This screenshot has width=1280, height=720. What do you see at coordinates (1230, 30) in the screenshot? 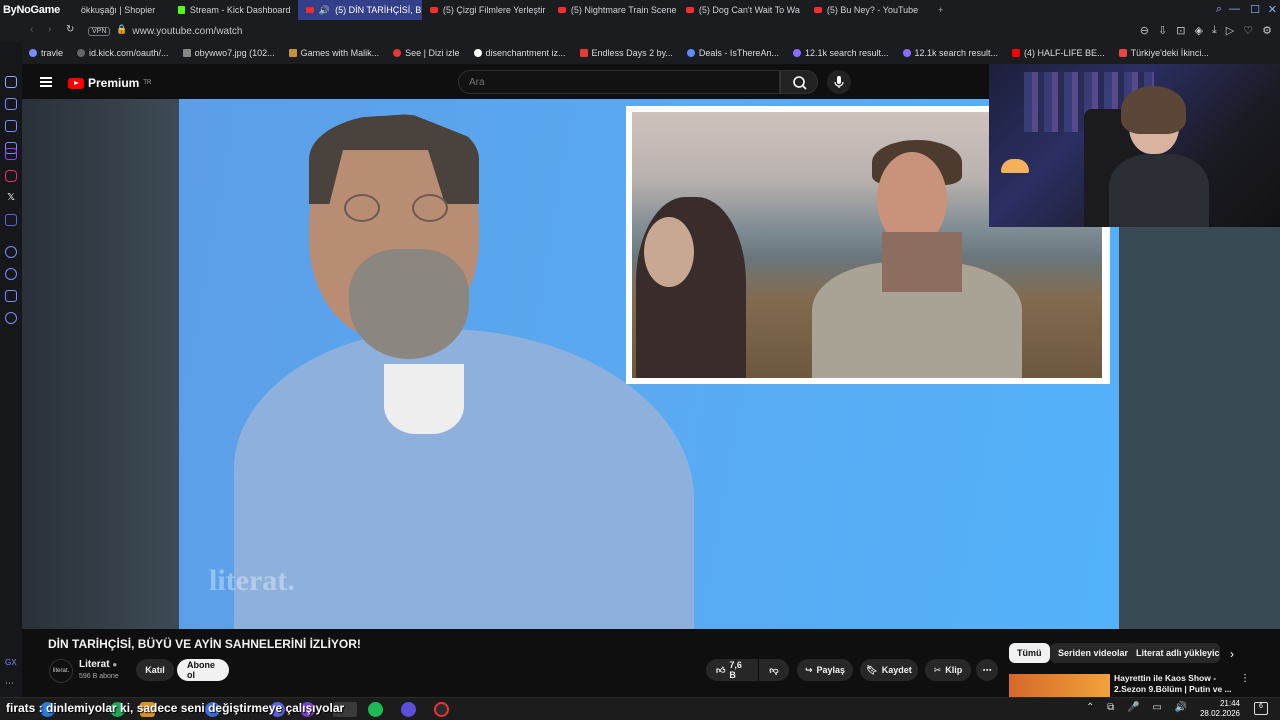
I see `play-icon: ▷` at bounding box center [1230, 30].